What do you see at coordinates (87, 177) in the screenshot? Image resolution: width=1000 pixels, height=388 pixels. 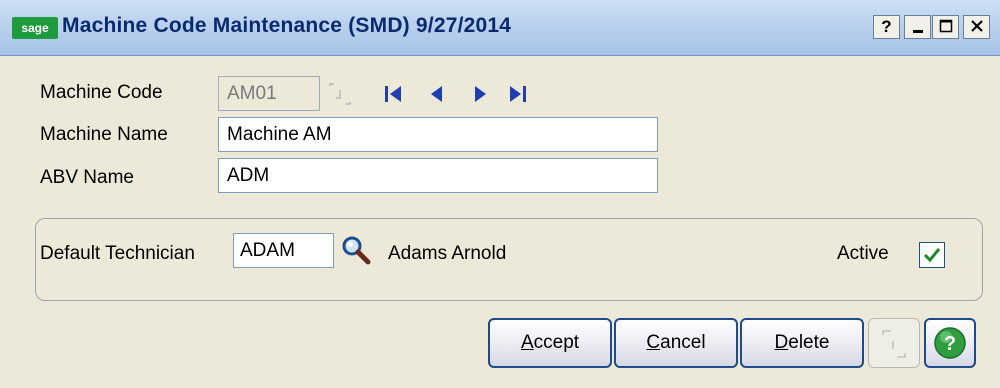 I see `abv-name-label: ABV Name` at bounding box center [87, 177].